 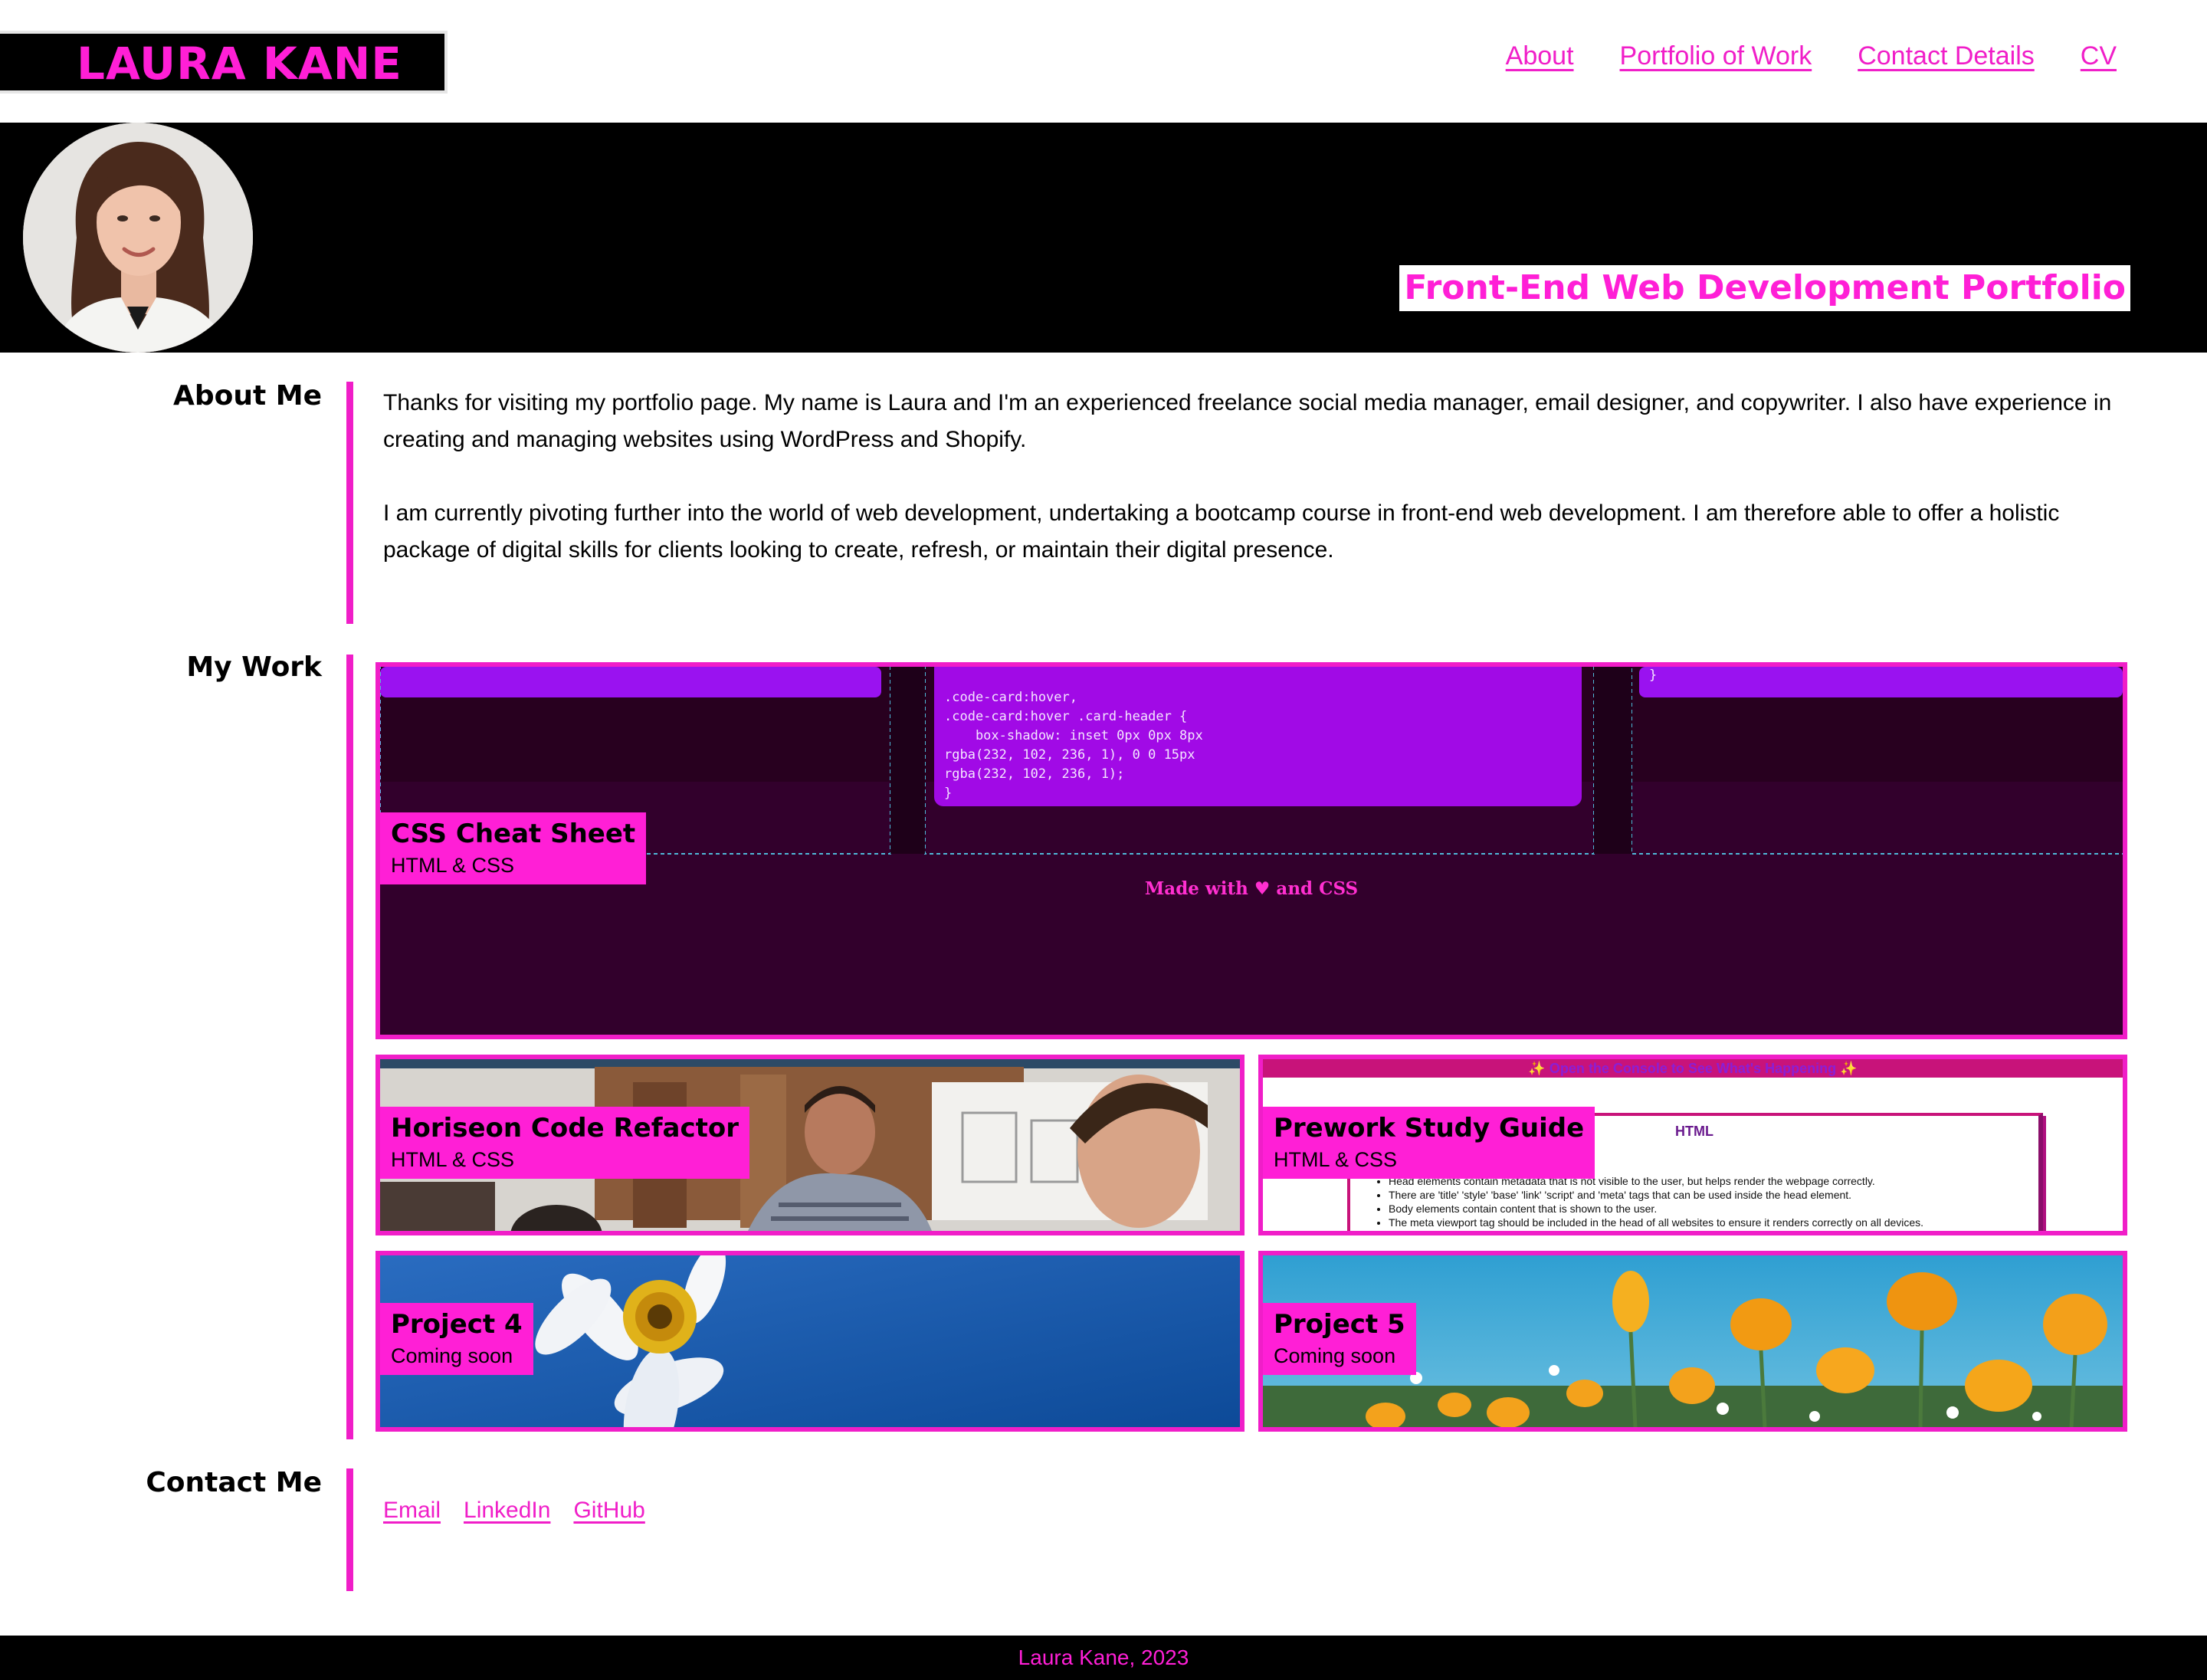 I want to click on card-label: Project 5 Coming soon, so click(x=1339, y=1339).